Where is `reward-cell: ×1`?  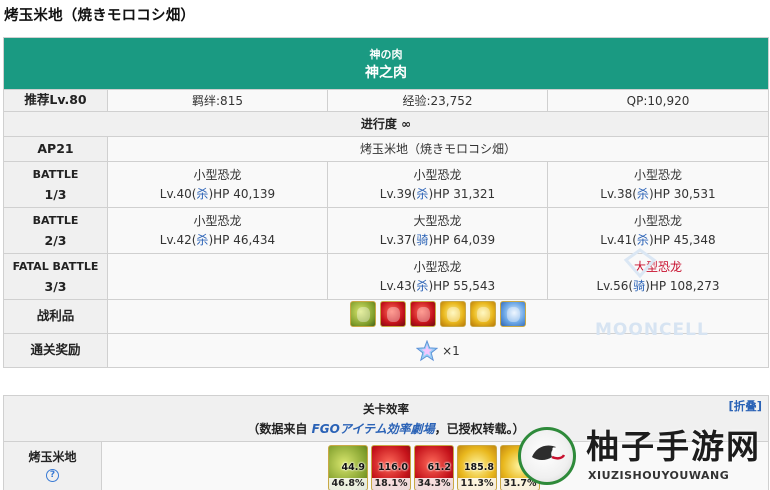 reward-cell: ×1 is located at coordinates (438, 350).